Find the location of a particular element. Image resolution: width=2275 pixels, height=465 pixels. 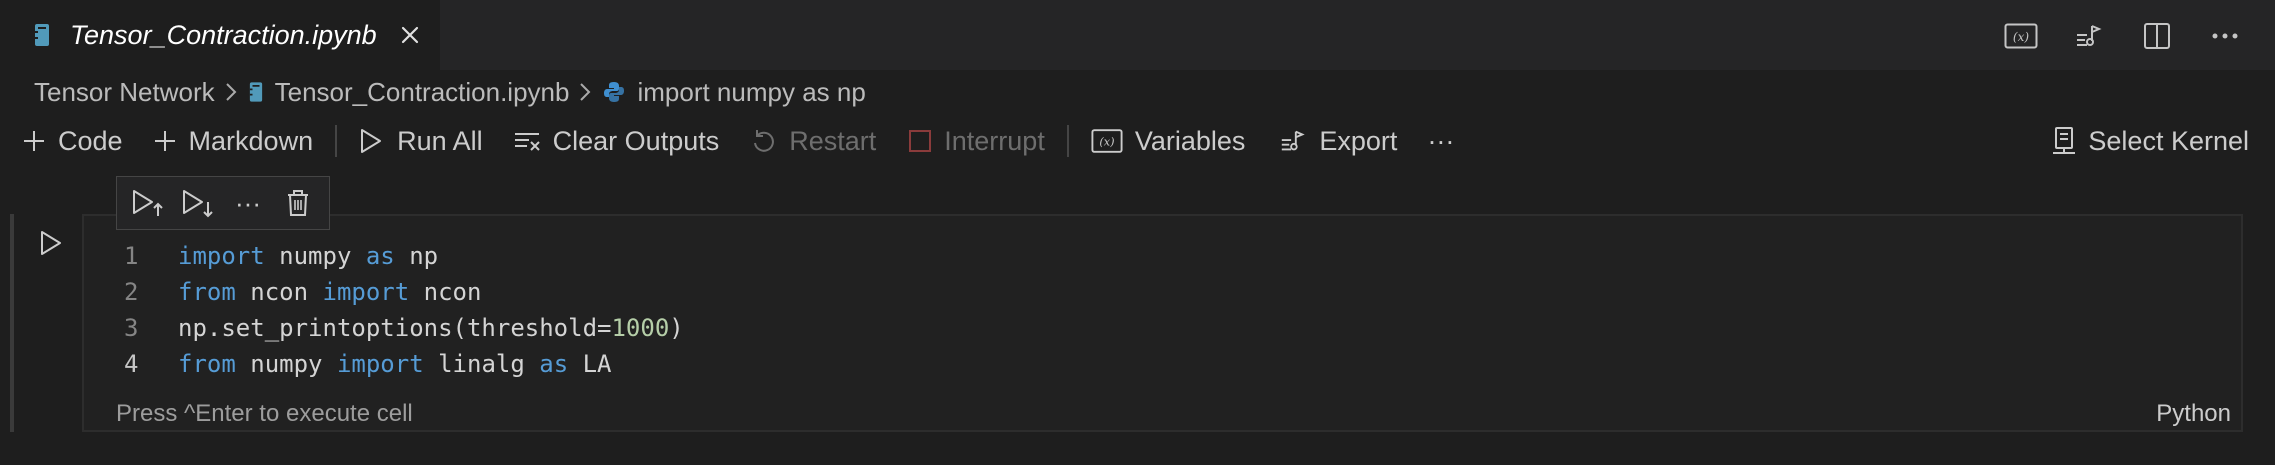

restart-label: Restart is located at coordinates (833, 140).